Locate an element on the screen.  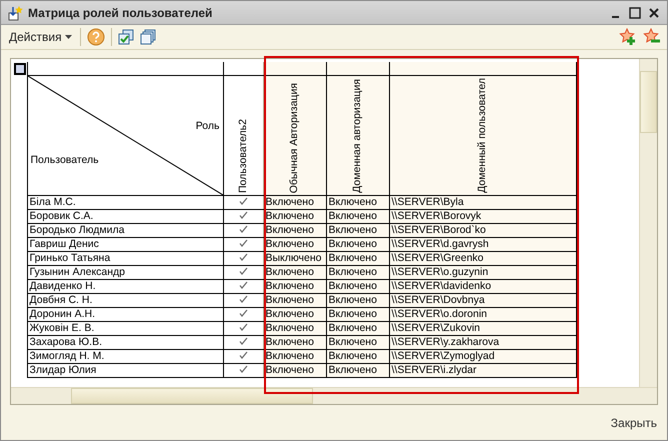
domain-user-cell: \\SERVER\i.zlydar is located at coordinates (434, 370).